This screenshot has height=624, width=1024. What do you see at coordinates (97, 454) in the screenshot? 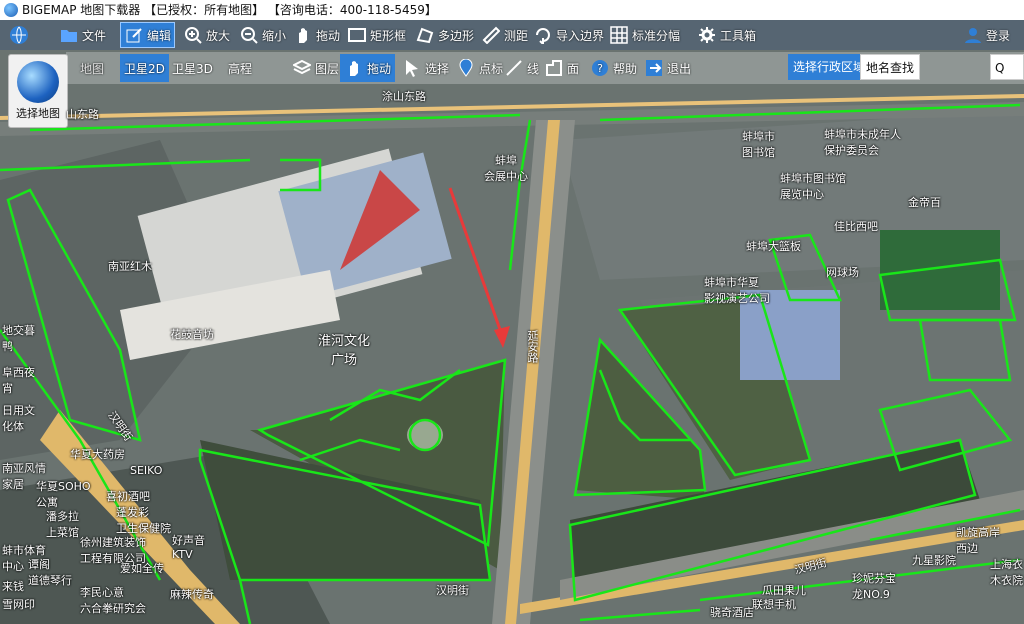
I see `poi-huaxia: 华夏大药房` at bounding box center [97, 454].